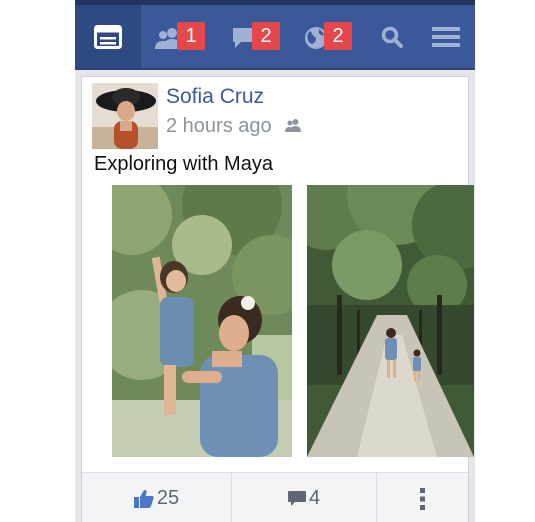 Image resolution: width=535 pixels, height=522 pixels. What do you see at coordinates (293, 125) in the screenshot?
I see `audience-icon` at bounding box center [293, 125].